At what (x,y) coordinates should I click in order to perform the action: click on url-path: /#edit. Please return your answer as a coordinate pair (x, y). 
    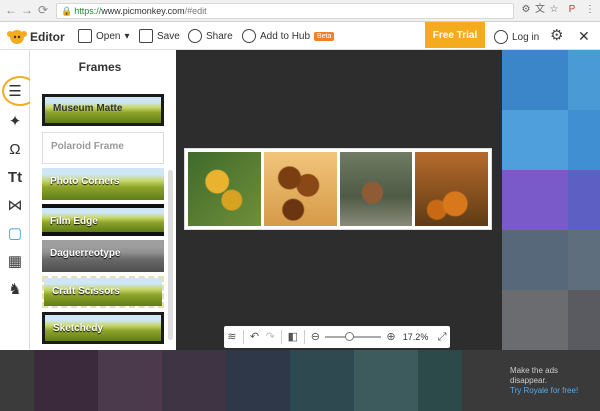
    Looking at the image, I should click on (195, 11).